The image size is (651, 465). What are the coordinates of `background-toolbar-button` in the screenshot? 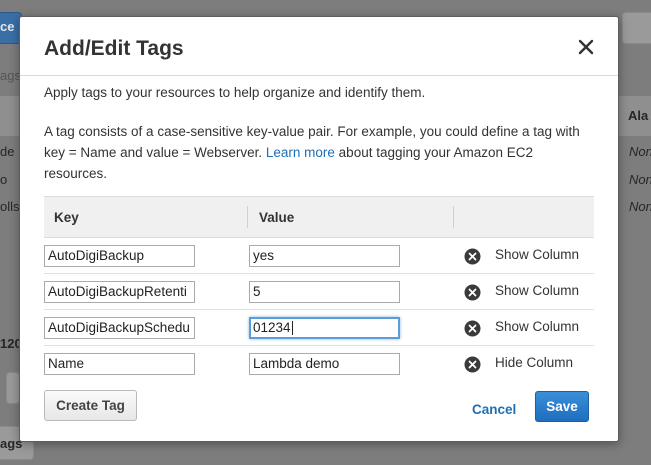 It's located at (636, 28).